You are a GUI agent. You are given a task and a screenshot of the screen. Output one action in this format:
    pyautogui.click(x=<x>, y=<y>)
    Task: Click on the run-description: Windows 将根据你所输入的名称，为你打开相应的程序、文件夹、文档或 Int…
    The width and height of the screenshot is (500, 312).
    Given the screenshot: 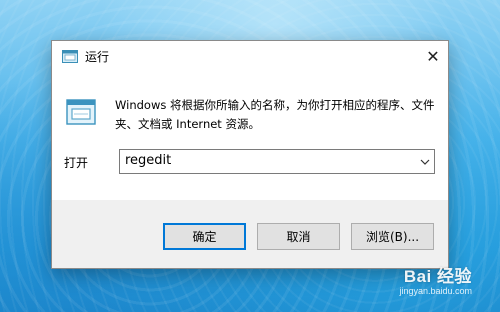 What is the action you would take?
    pyautogui.click(x=275, y=114)
    